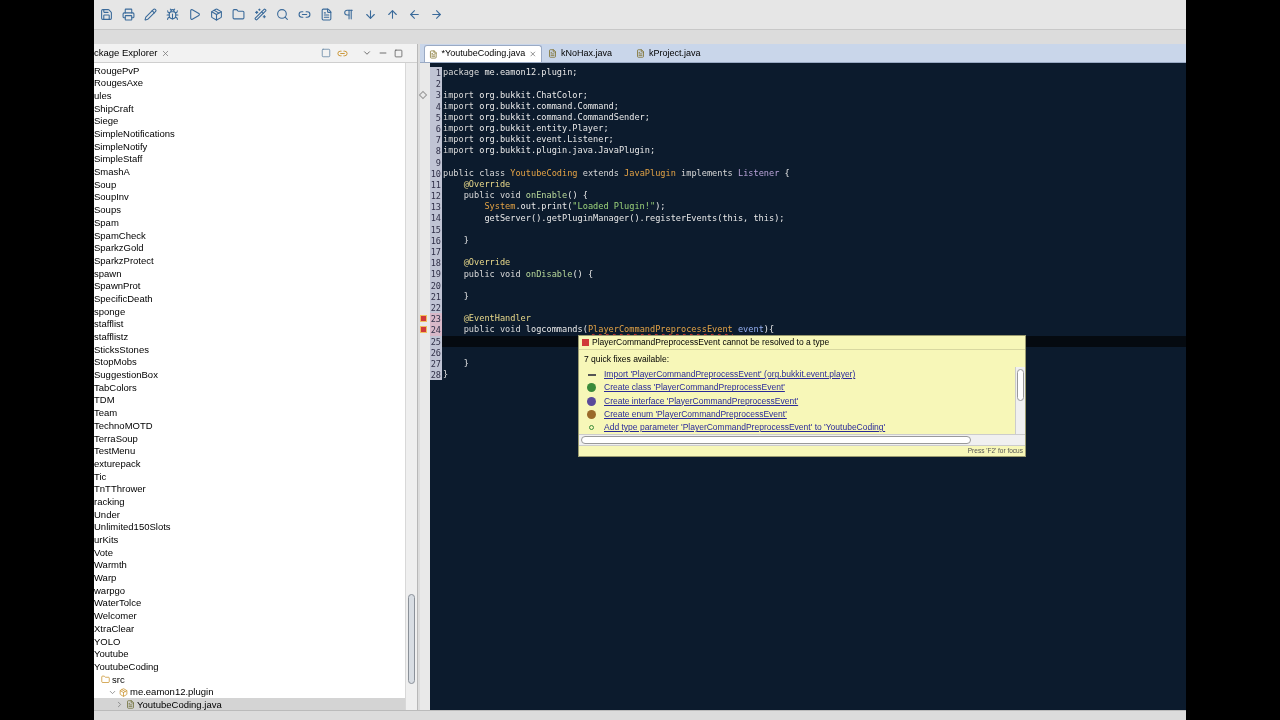 The width and height of the screenshot is (1280, 720). I want to click on tree-item: WaterTolce, so click(249, 603).